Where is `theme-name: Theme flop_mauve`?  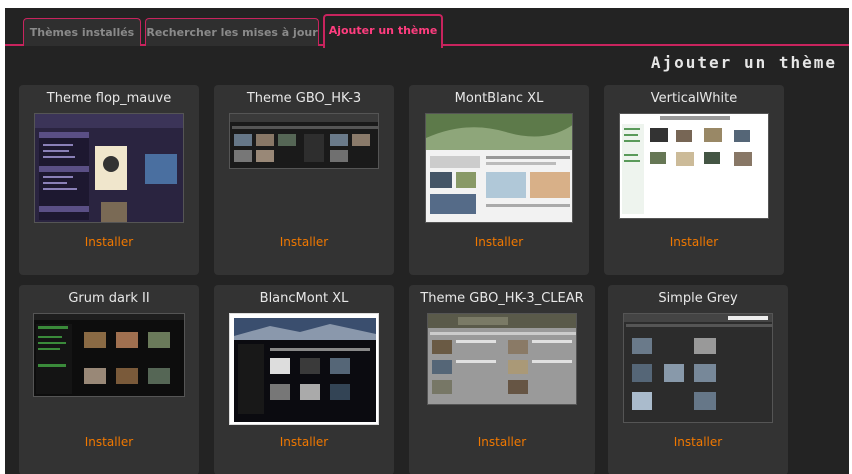 theme-name: Theme flop_mauve is located at coordinates (109, 98).